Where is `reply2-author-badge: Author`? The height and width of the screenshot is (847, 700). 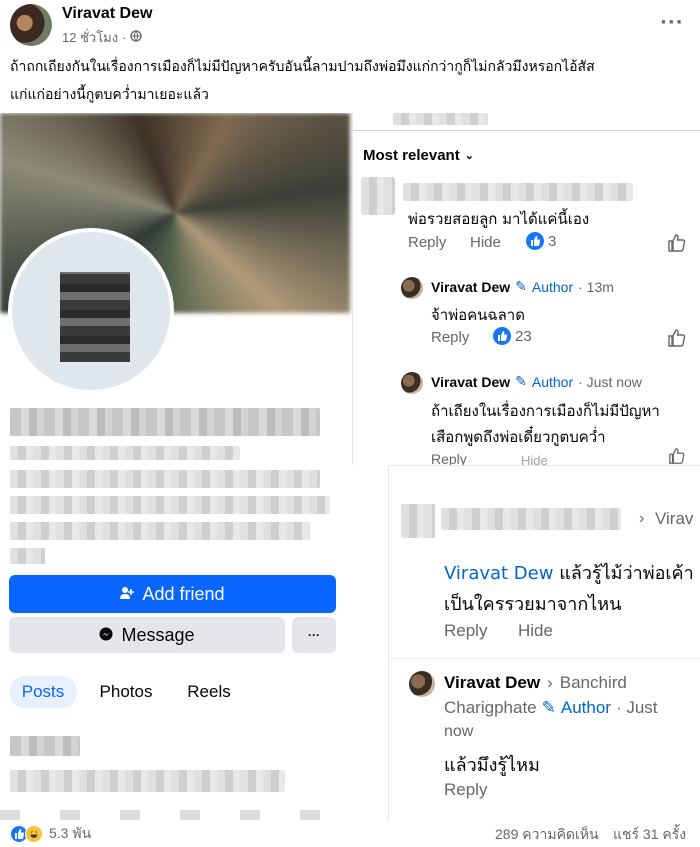 reply2-author-badge: Author is located at coordinates (552, 381).